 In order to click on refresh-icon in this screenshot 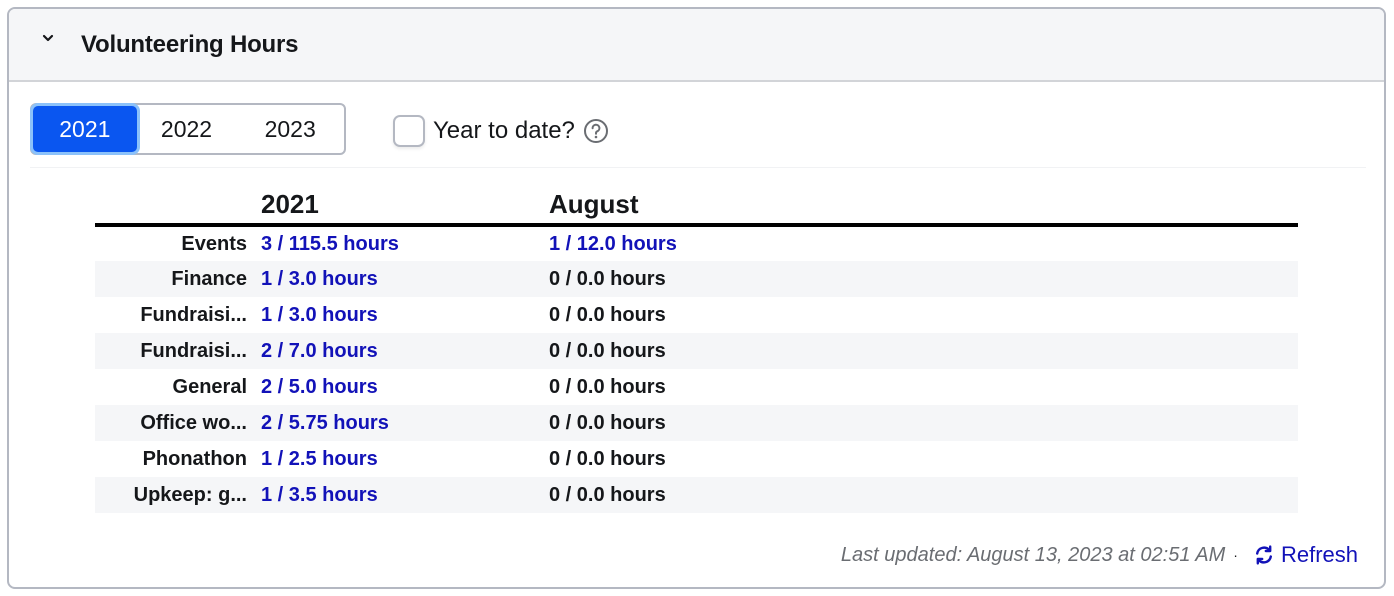, I will do `click(1263, 555)`.